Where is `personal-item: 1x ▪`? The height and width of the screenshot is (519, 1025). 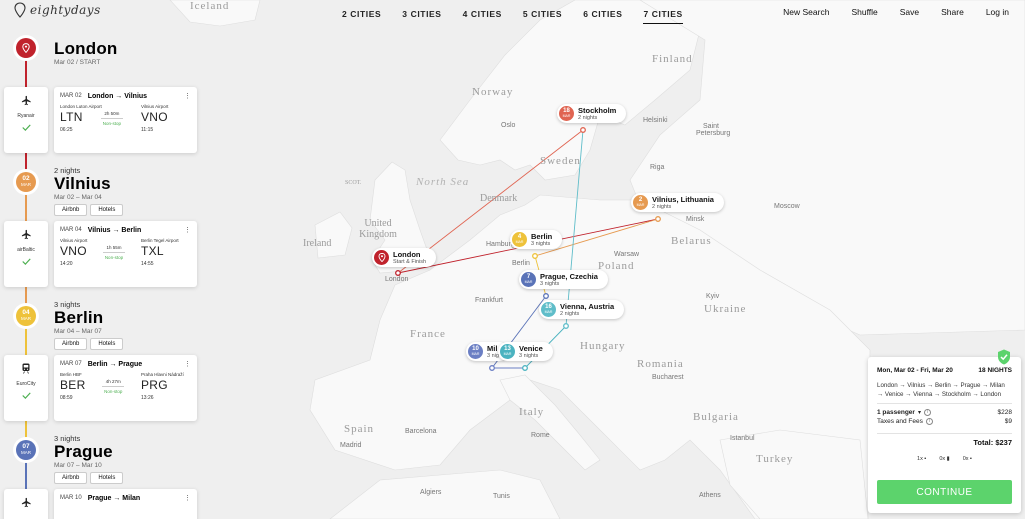
personal-item: 1x ▪ is located at coordinates (921, 459).